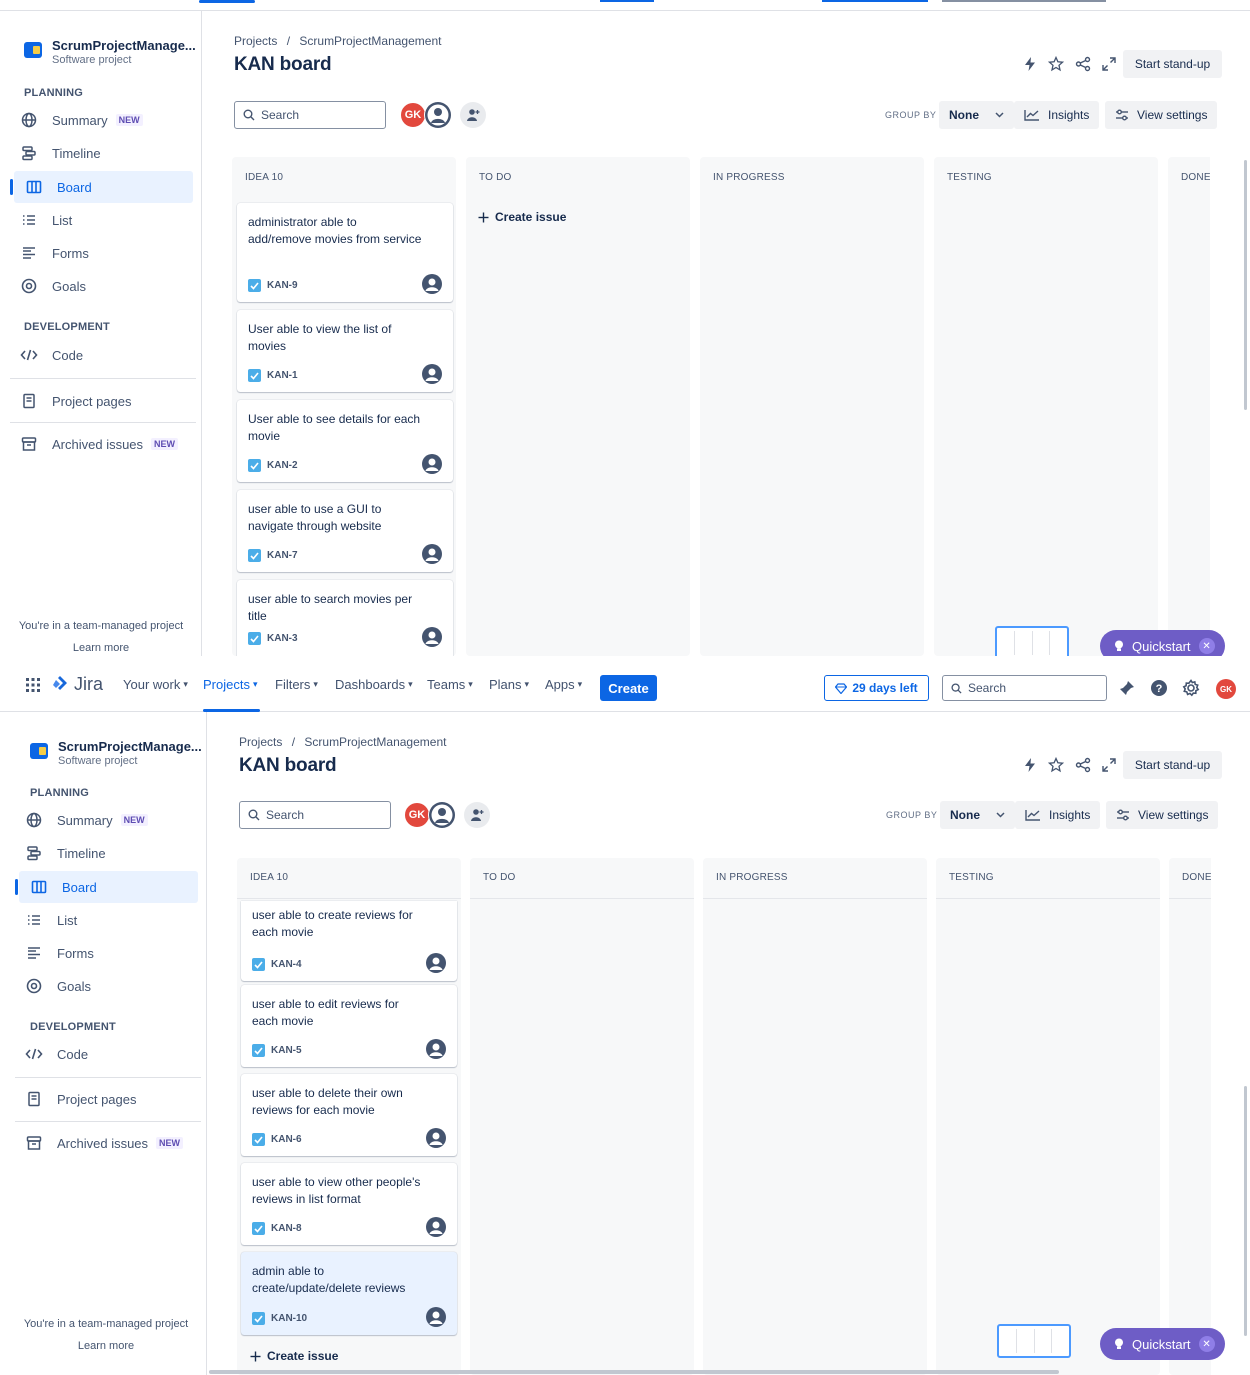 The width and height of the screenshot is (1250, 1375). I want to click on nav-projects: Projects ▾, so click(230, 684).